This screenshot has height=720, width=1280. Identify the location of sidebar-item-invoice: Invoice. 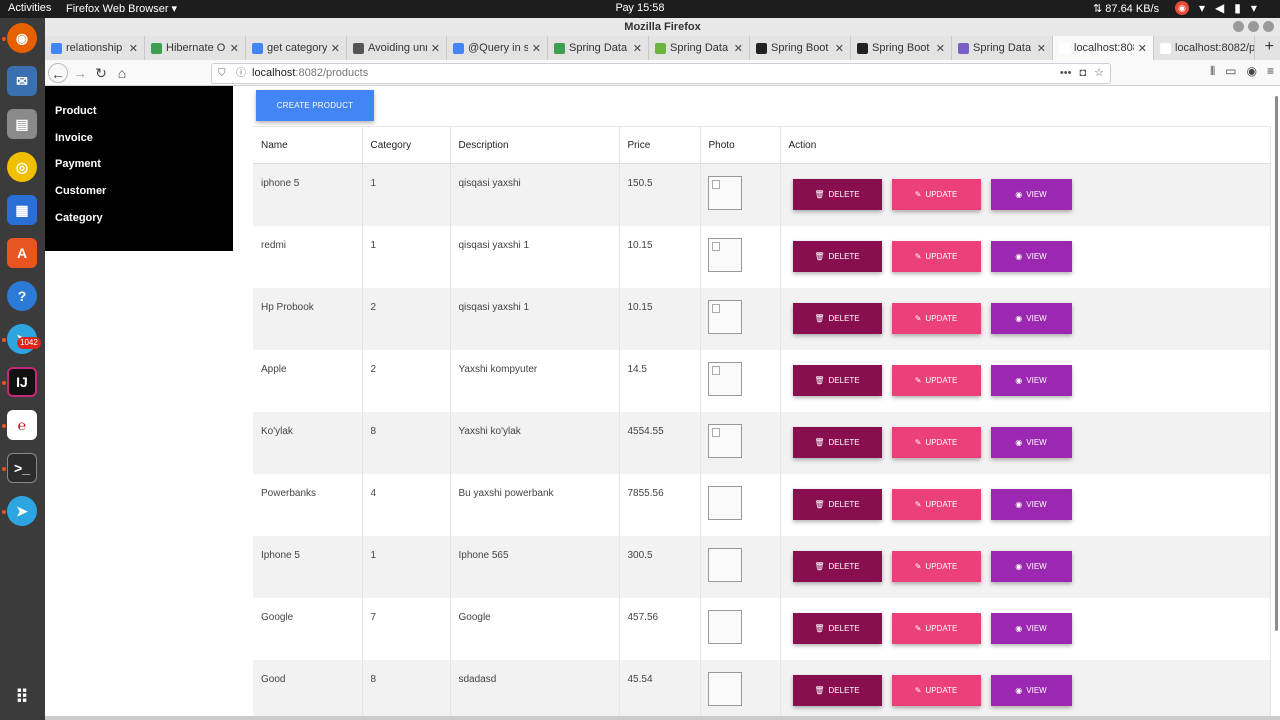
(139, 145).